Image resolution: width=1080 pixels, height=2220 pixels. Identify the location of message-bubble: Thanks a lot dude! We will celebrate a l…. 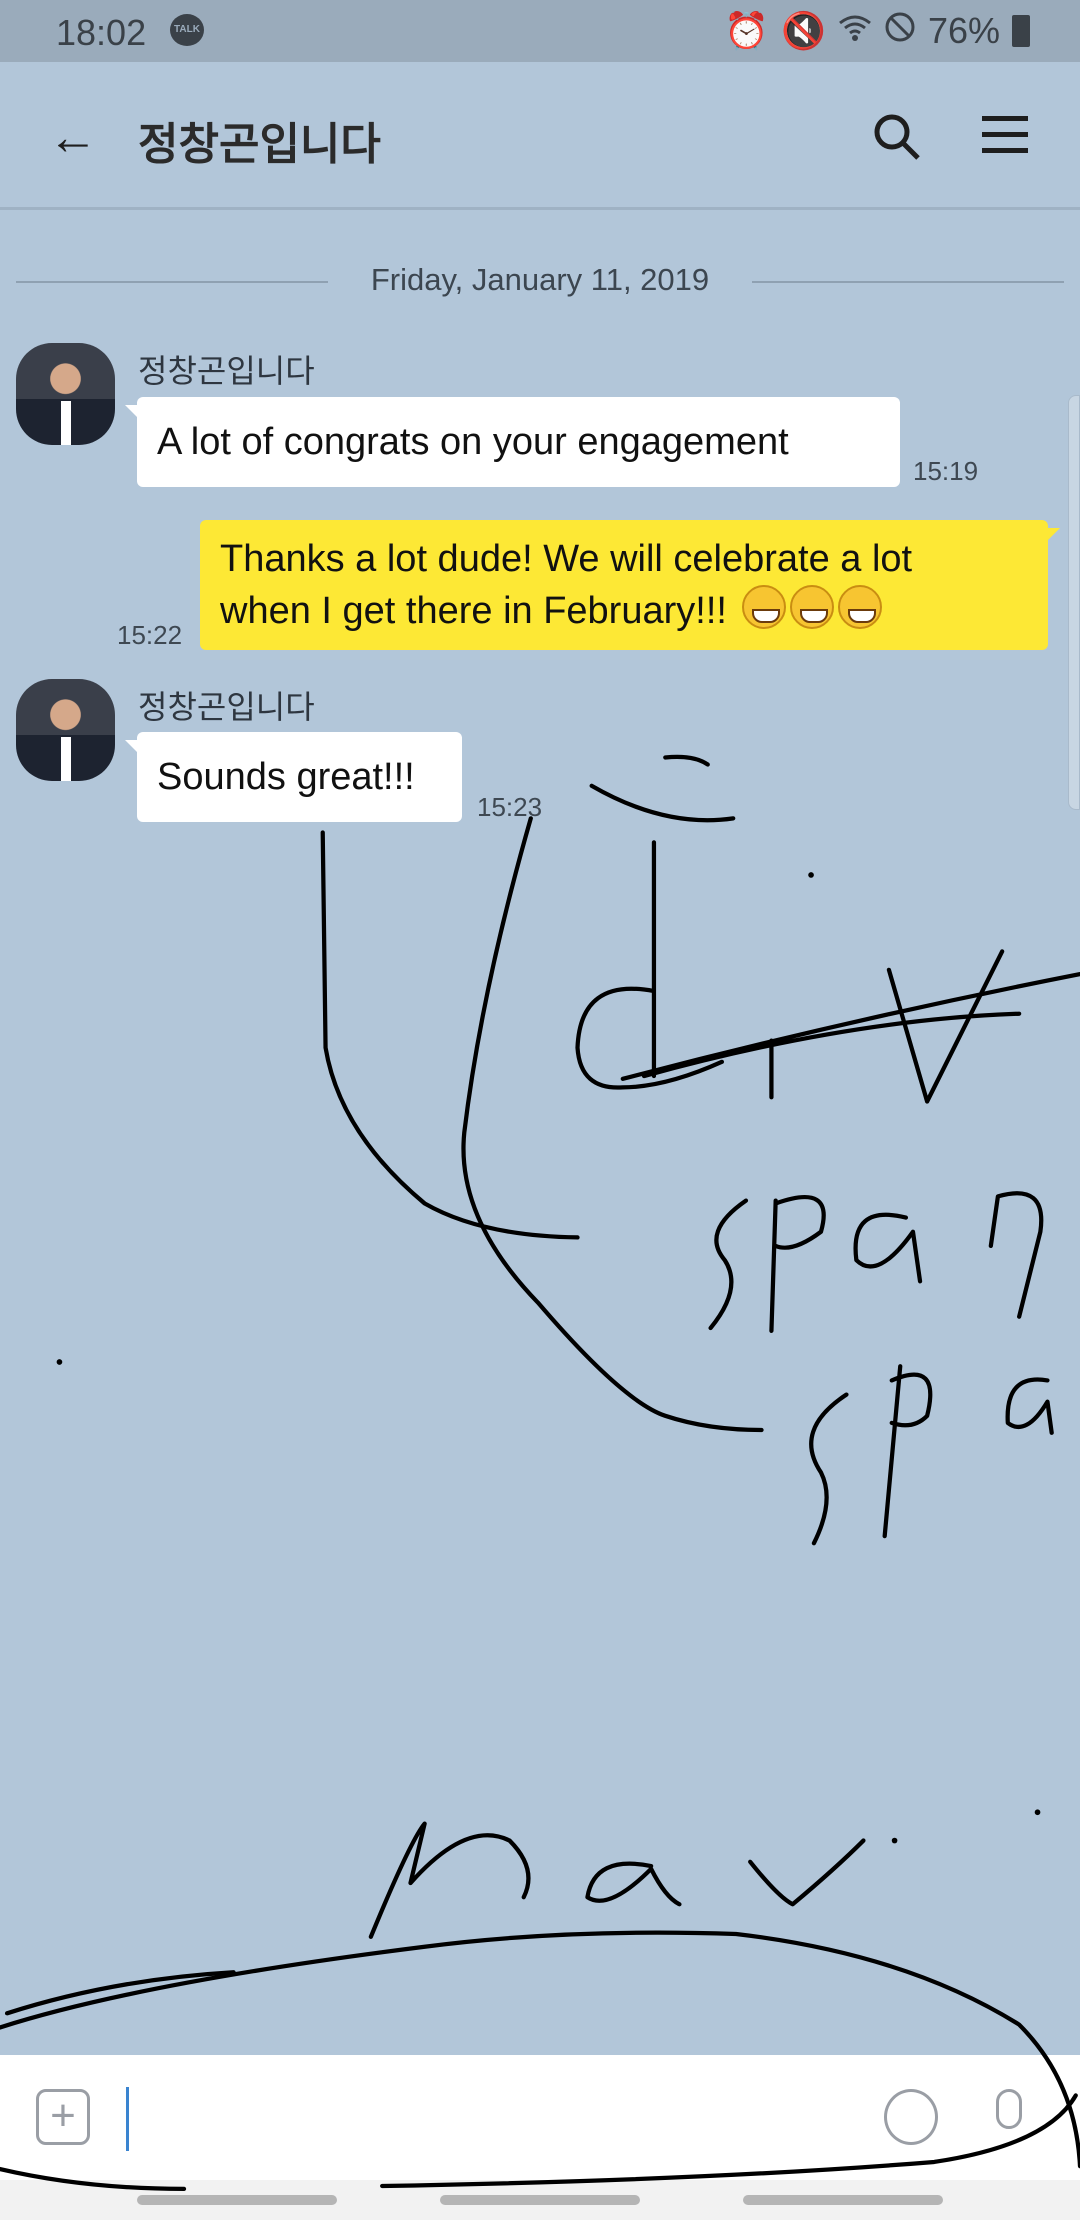
(630, 585).